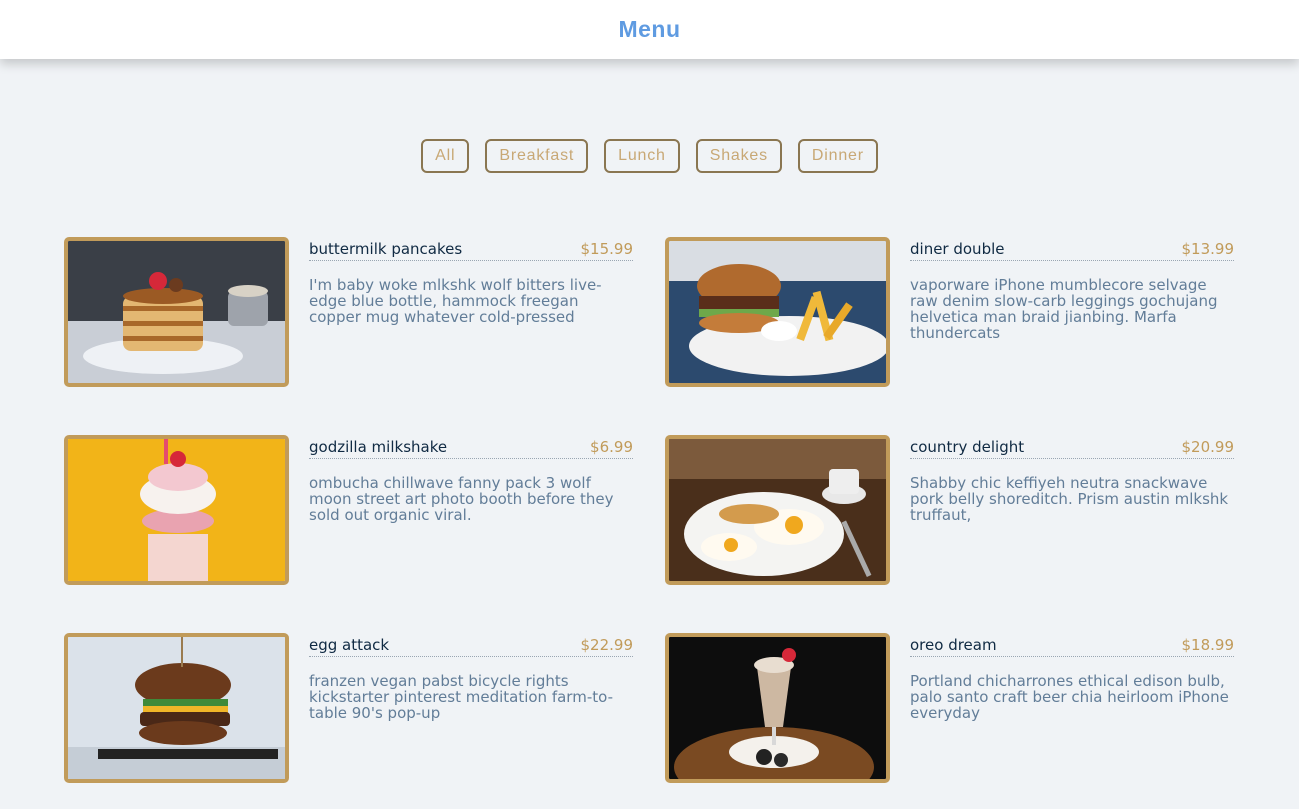 This screenshot has width=1299, height=809. Describe the element at coordinates (471, 447) in the screenshot. I see `item-header: godzilla milkshake $6.99` at that location.